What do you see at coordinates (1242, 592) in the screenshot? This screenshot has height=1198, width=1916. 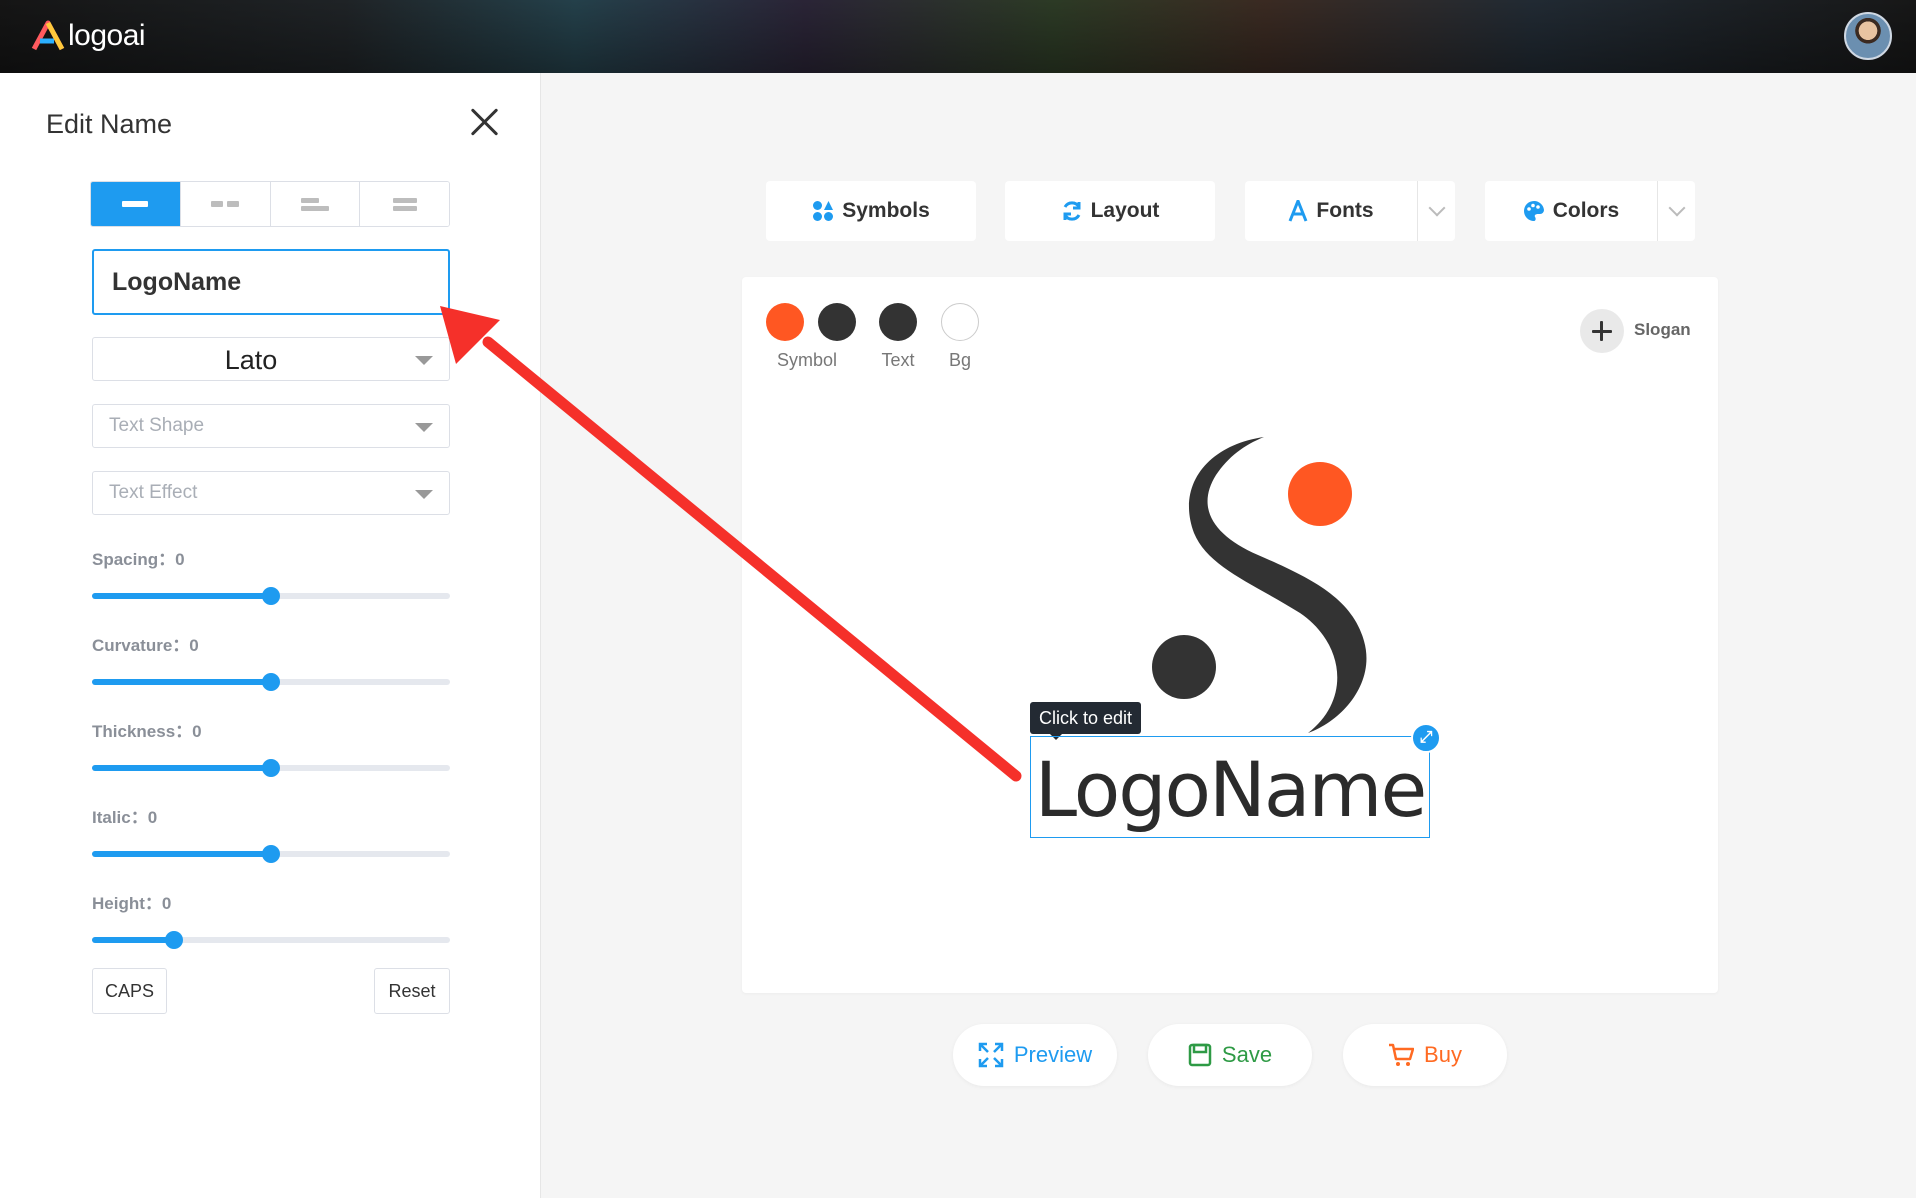 I see `logo-symbol` at bounding box center [1242, 592].